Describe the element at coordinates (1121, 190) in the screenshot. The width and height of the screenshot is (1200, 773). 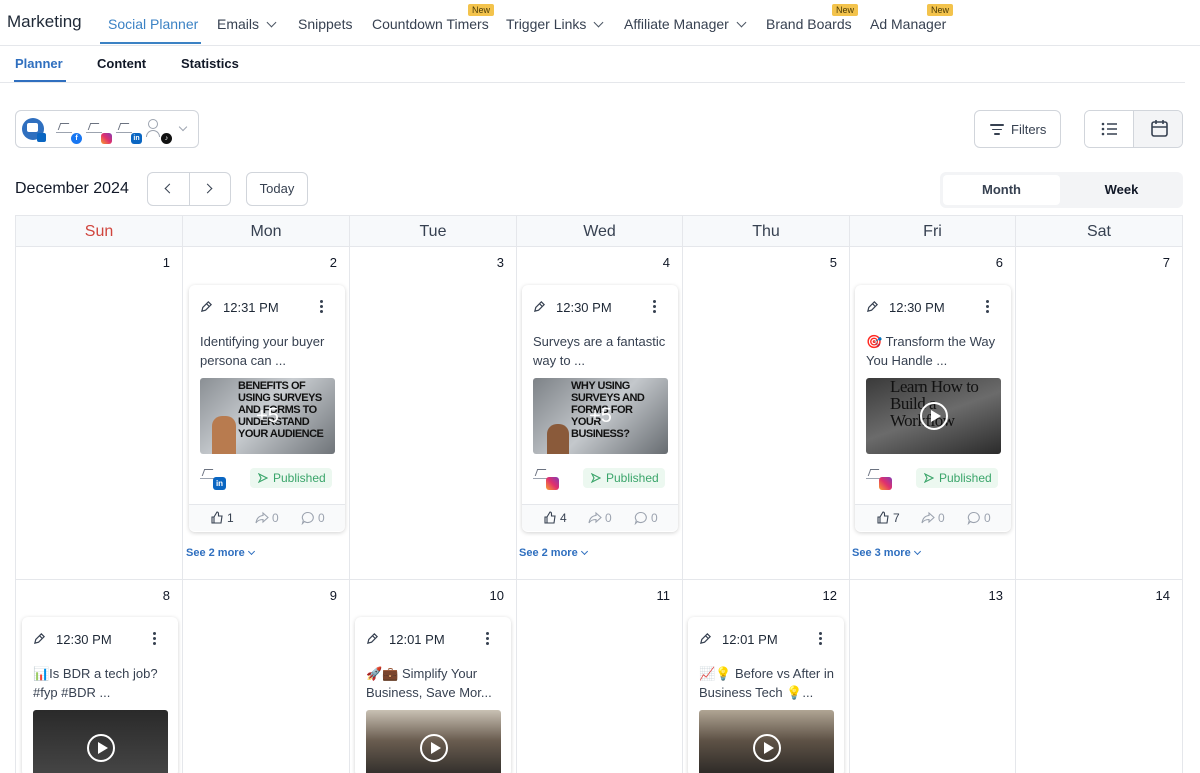
I see `week-view-button: Week` at that location.